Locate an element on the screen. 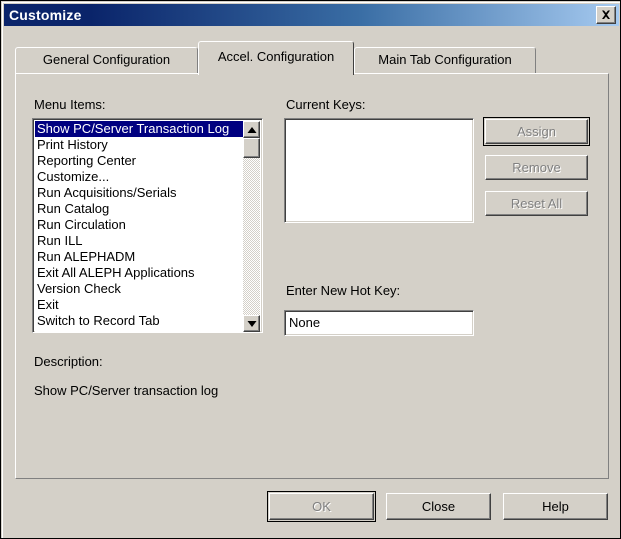  ok-button-label: OK is located at coordinates (321, 506).